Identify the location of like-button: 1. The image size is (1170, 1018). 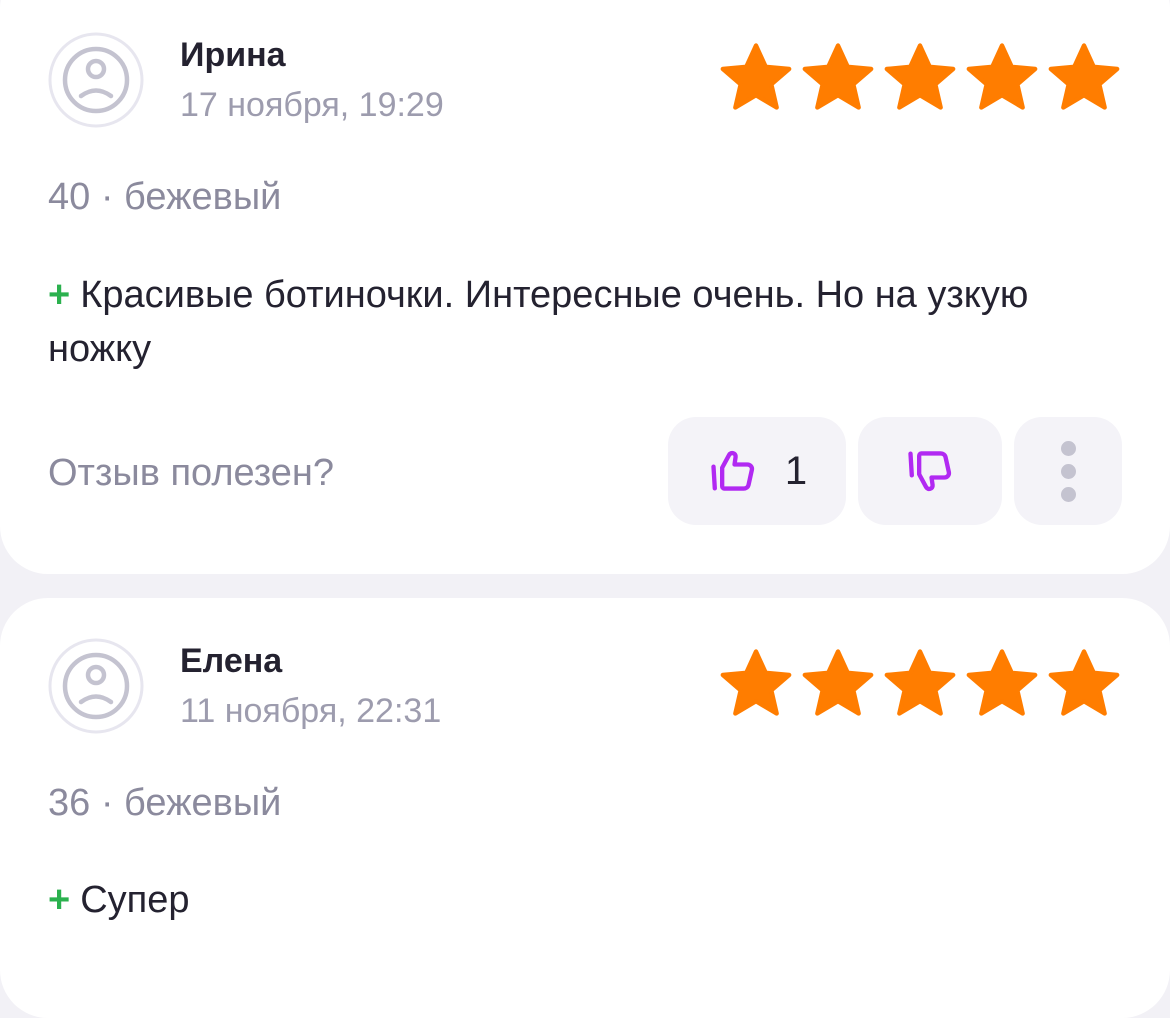
(757, 471).